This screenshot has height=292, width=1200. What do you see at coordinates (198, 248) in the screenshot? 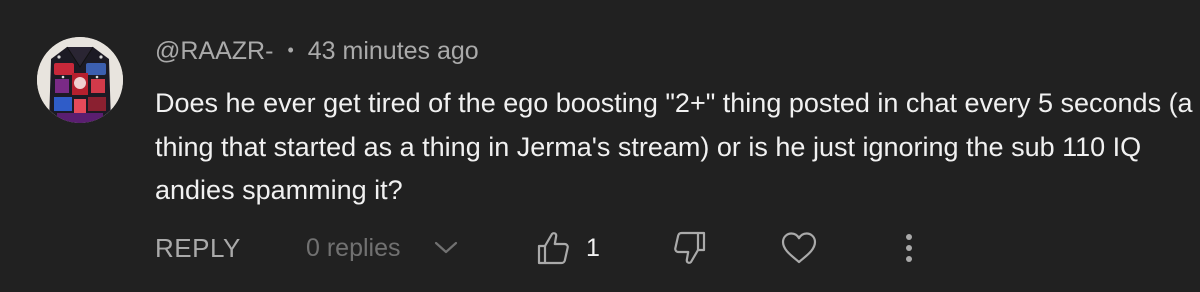
I see `reply-button: REPLY` at bounding box center [198, 248].